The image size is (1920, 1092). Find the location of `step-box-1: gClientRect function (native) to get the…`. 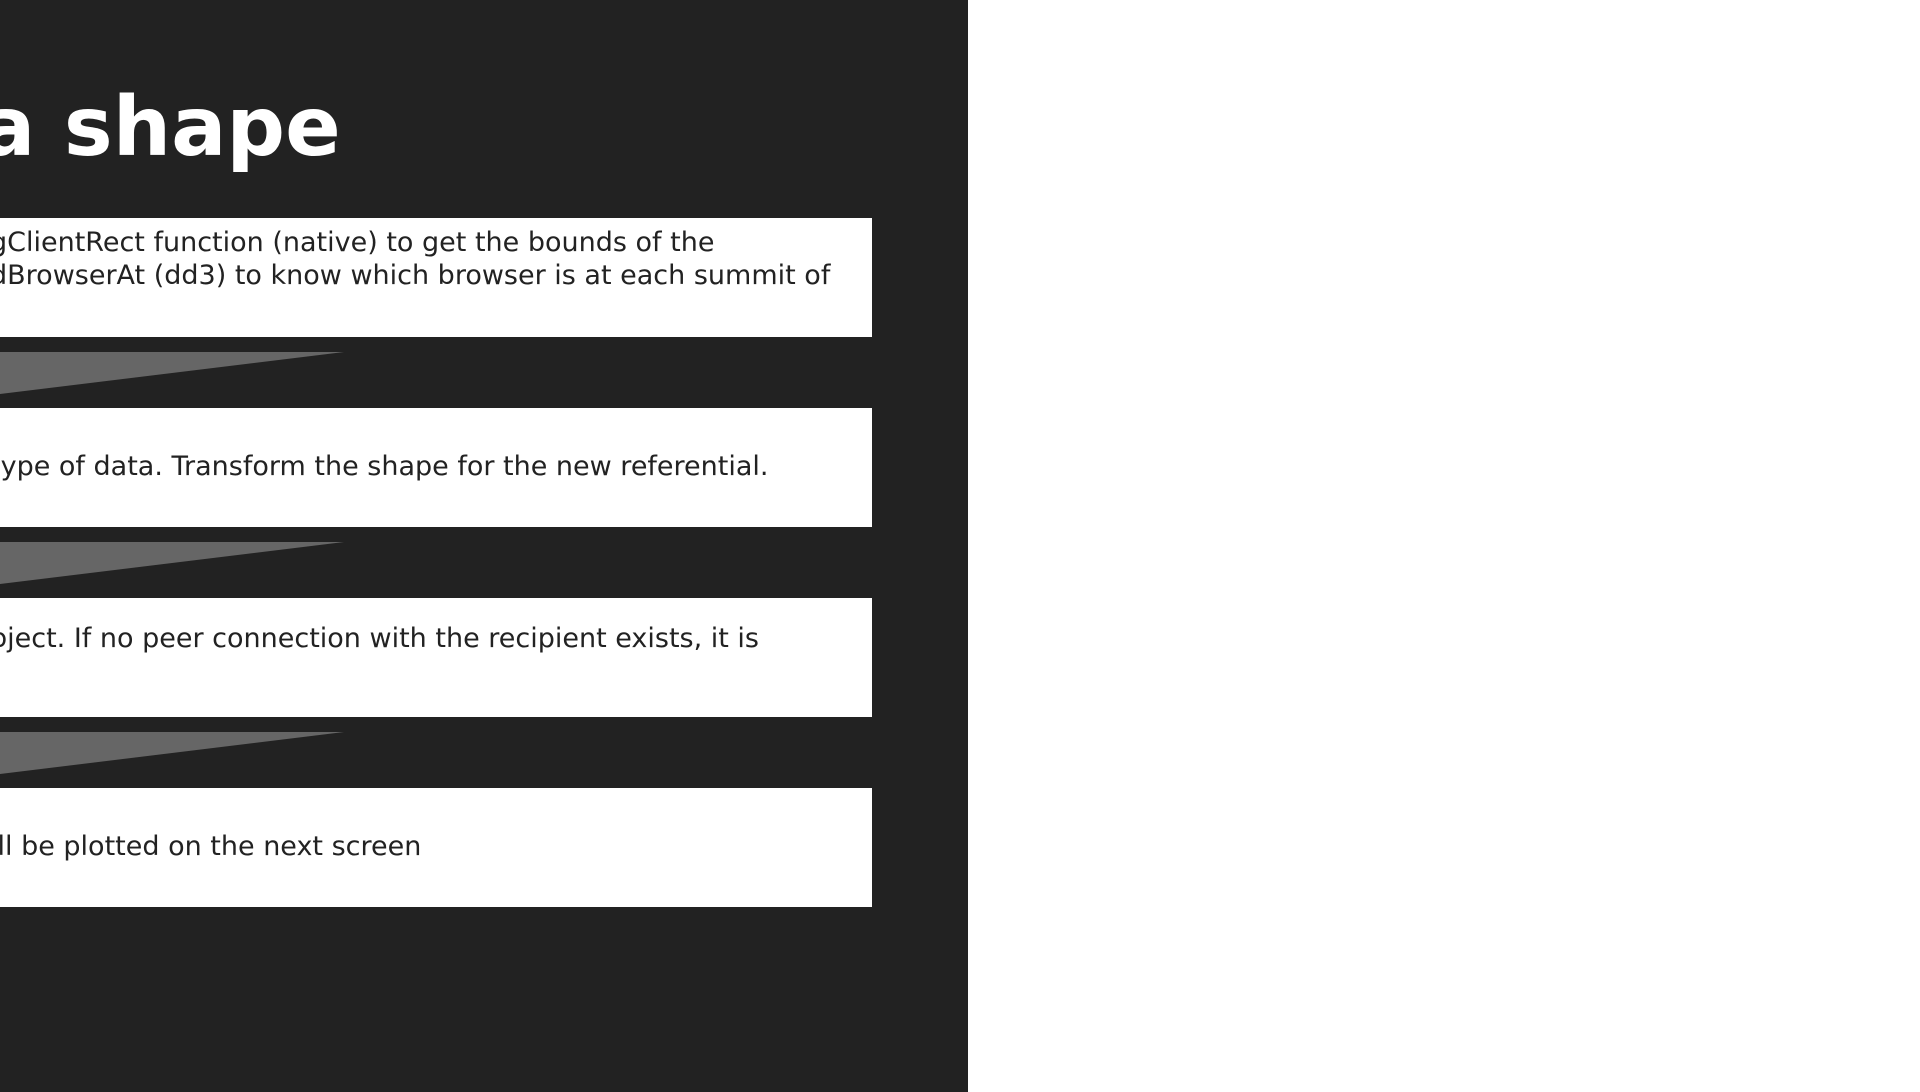

step-box-1: gClientRect function (native) to get the… is located at coordinates (436, 277).